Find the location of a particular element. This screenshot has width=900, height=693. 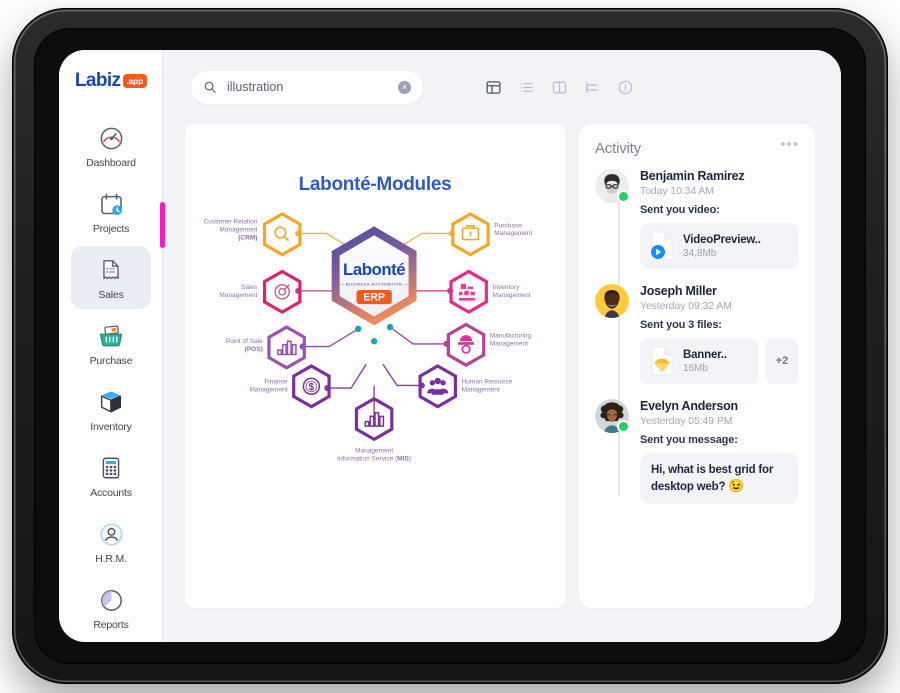

activity-timestamp: Today 10:34 AM is located at coordinates (677, 191).